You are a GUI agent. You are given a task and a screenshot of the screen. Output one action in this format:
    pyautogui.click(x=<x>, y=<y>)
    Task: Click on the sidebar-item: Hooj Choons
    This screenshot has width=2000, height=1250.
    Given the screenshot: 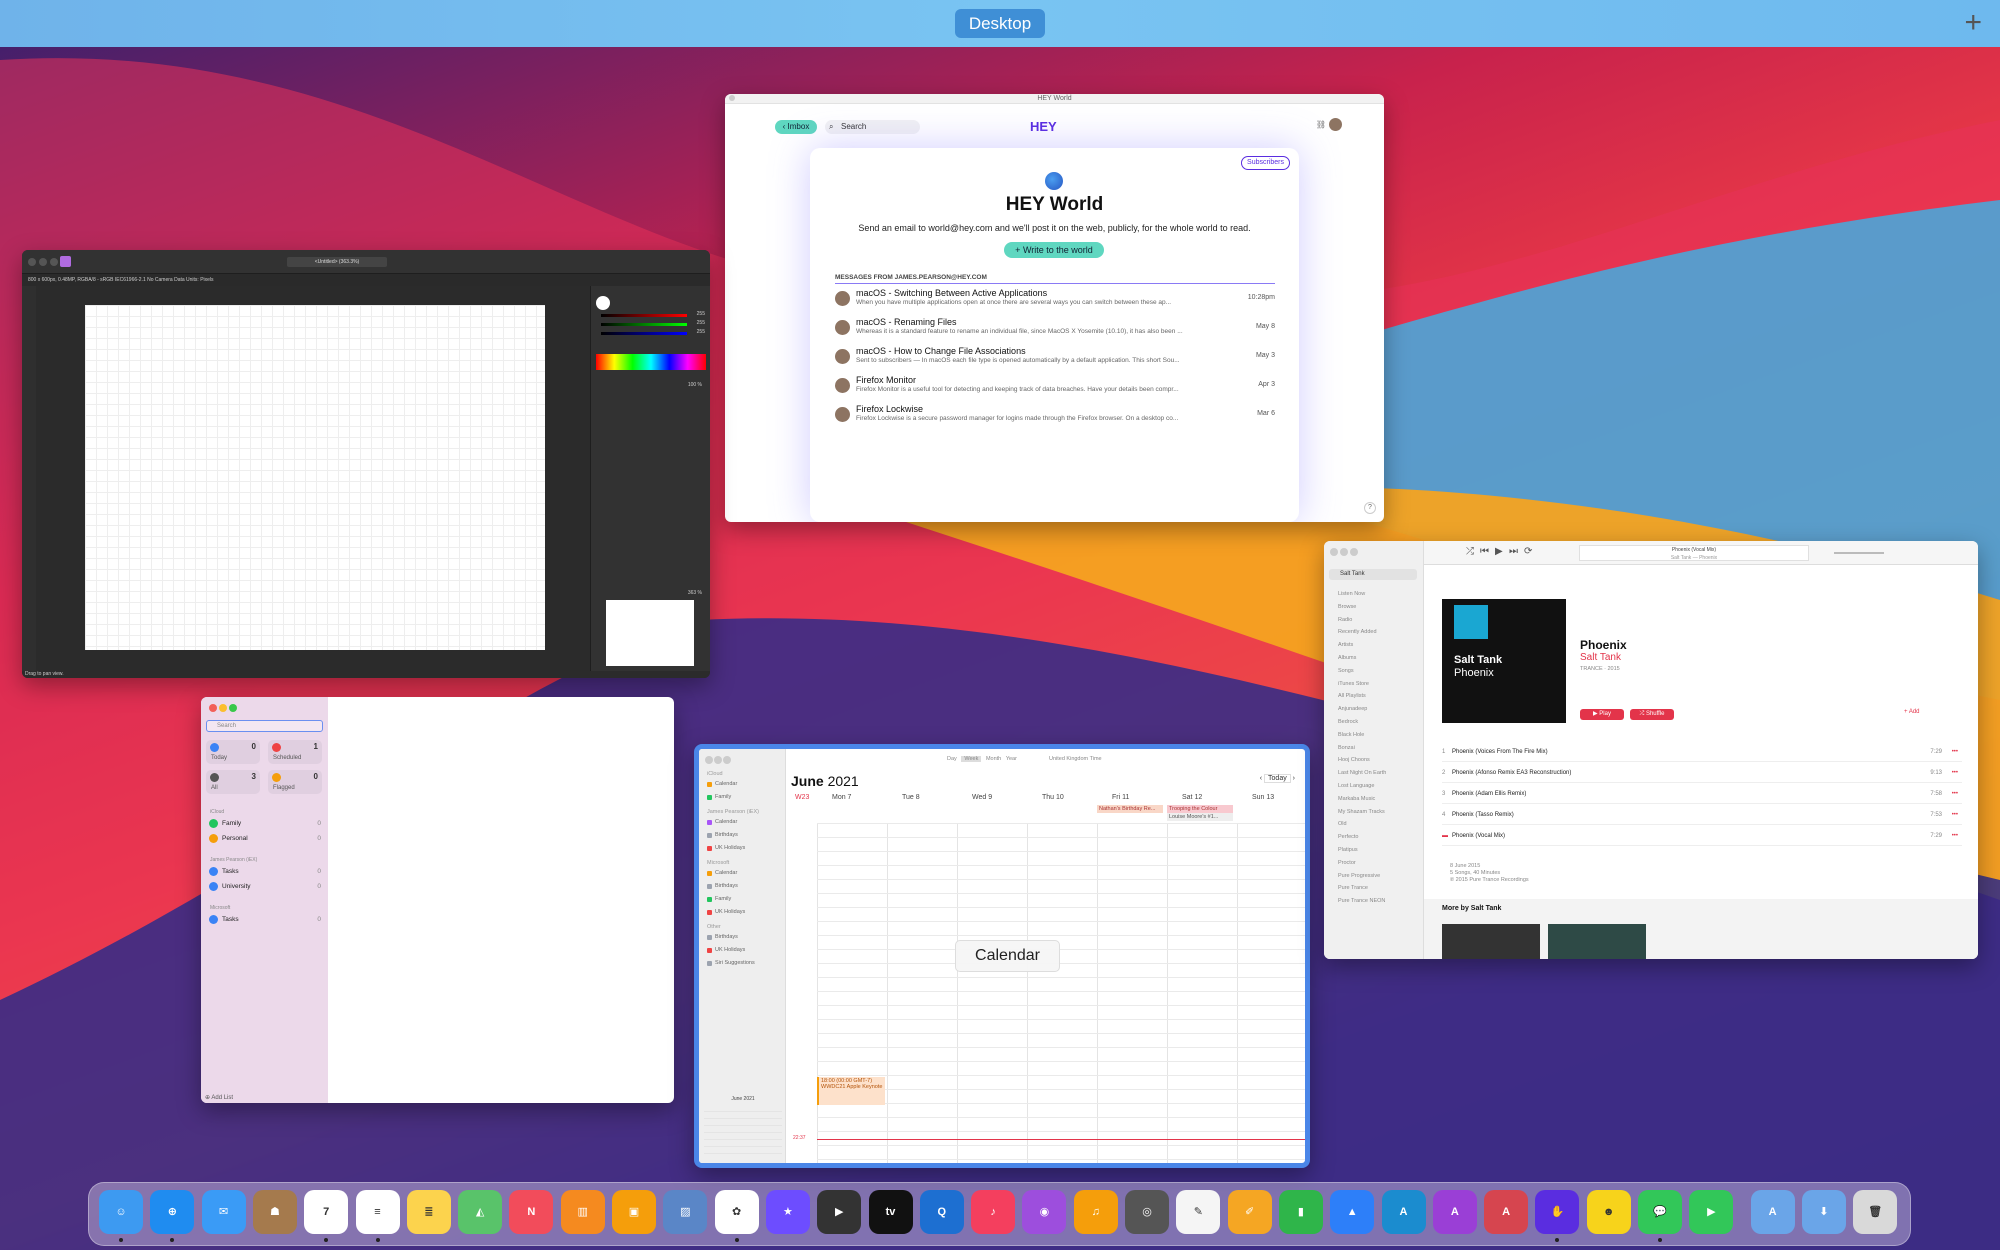 What is the action you would take?
    pyautogui.click(x=1358, y=760)
    